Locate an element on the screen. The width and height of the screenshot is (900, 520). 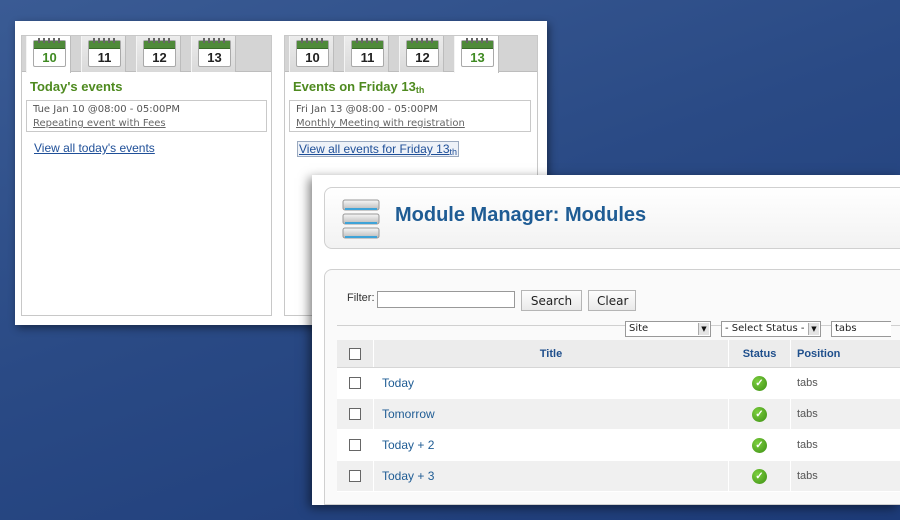
select-all-checkbox is located at coordinates (355, 353).